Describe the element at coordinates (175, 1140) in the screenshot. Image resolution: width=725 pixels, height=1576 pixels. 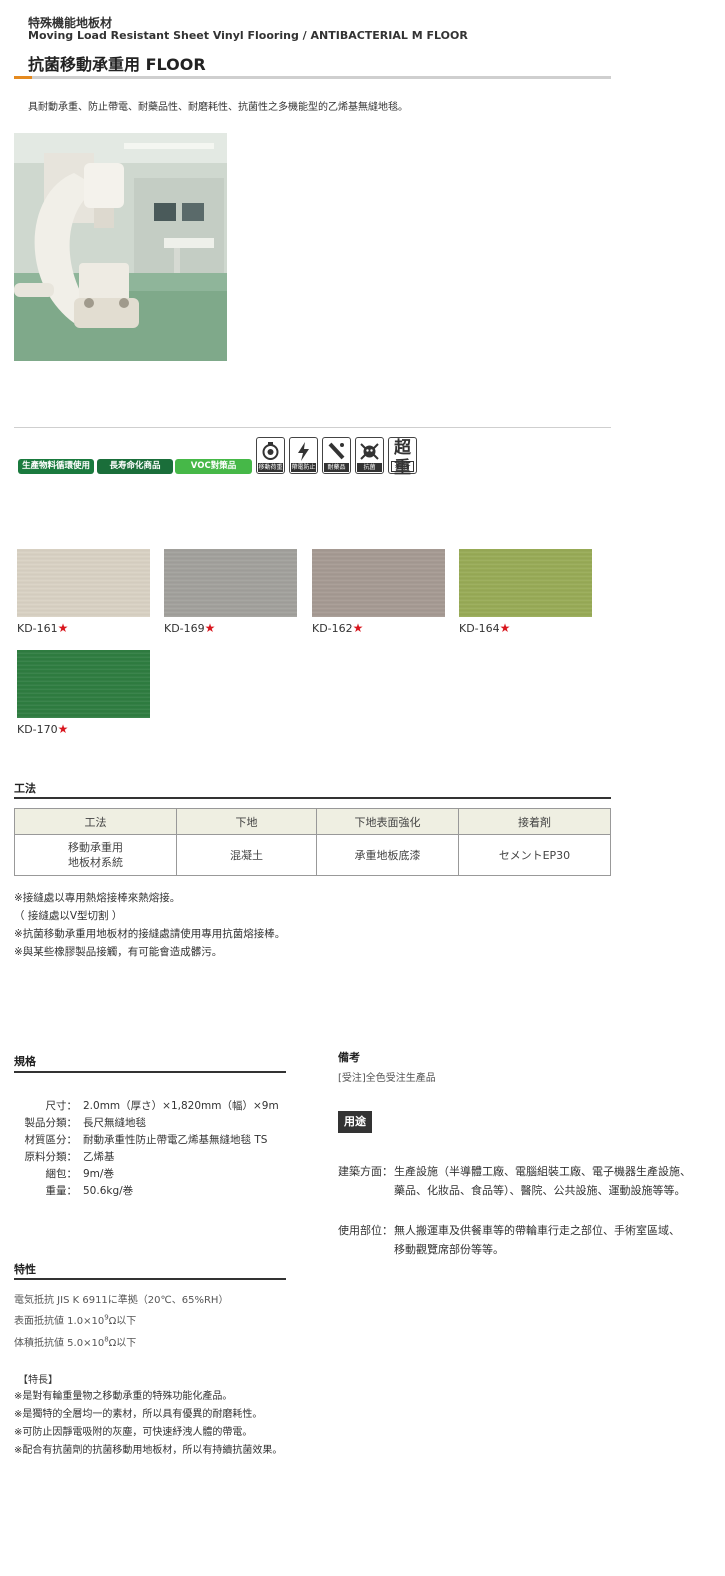
I see `spec-value: 耐動承重性防止帶電乙烯基無縫地毯 TS` at that location.